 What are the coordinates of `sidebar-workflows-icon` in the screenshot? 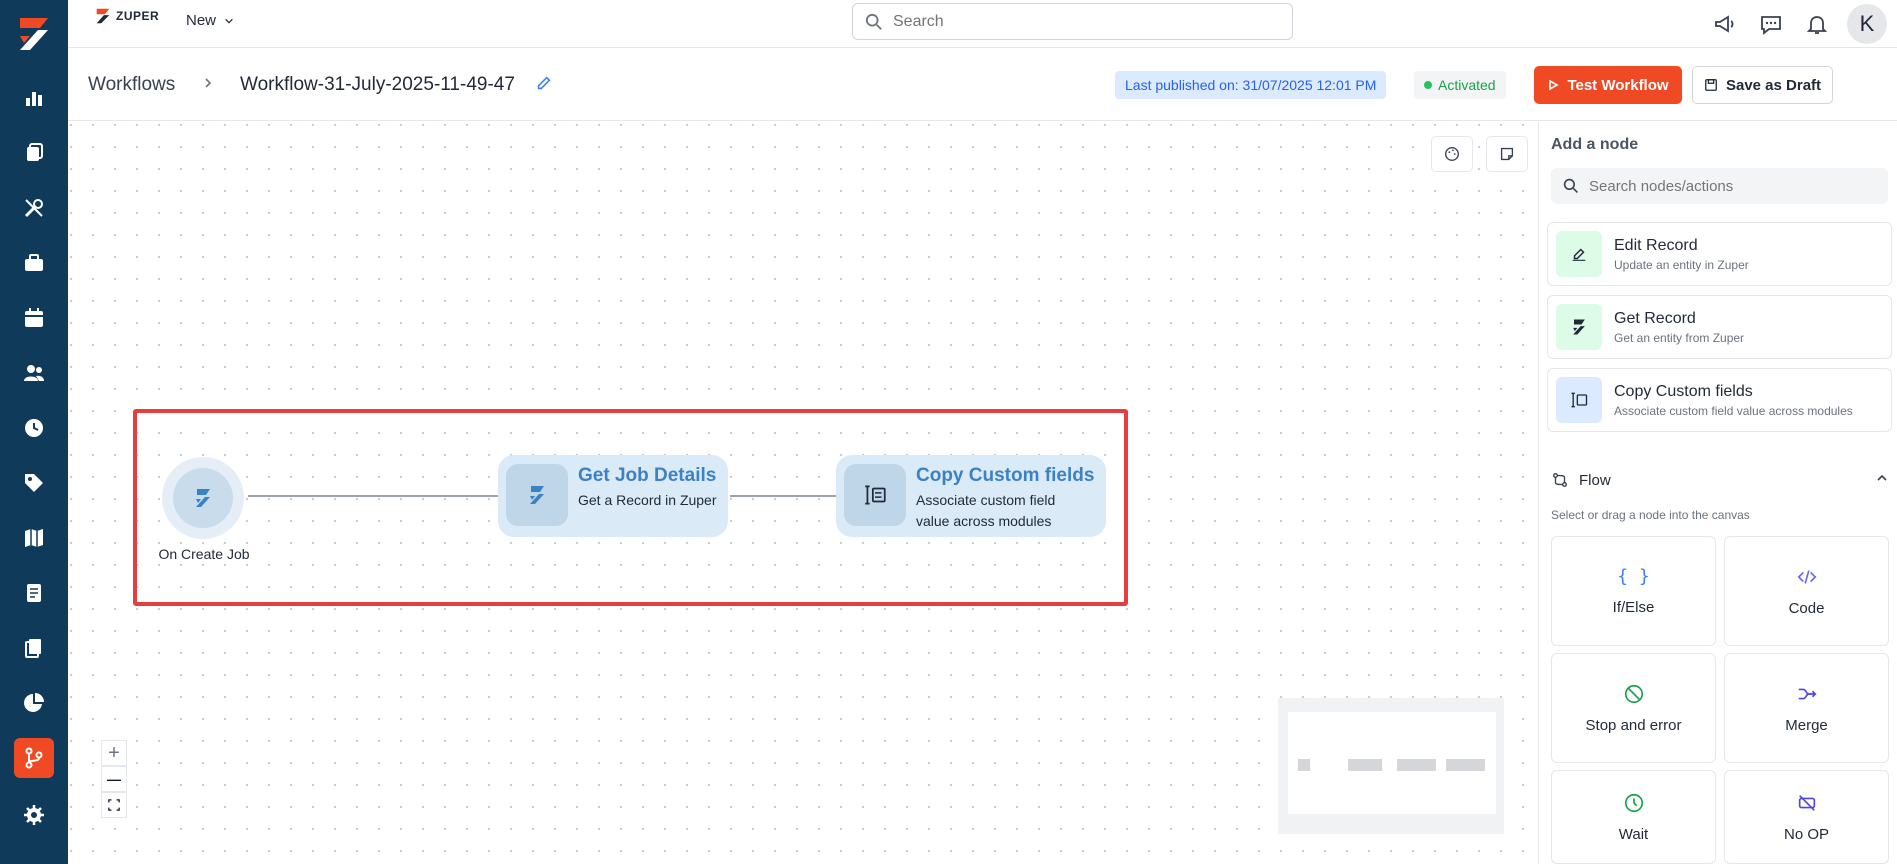 It's located at (34, 758).